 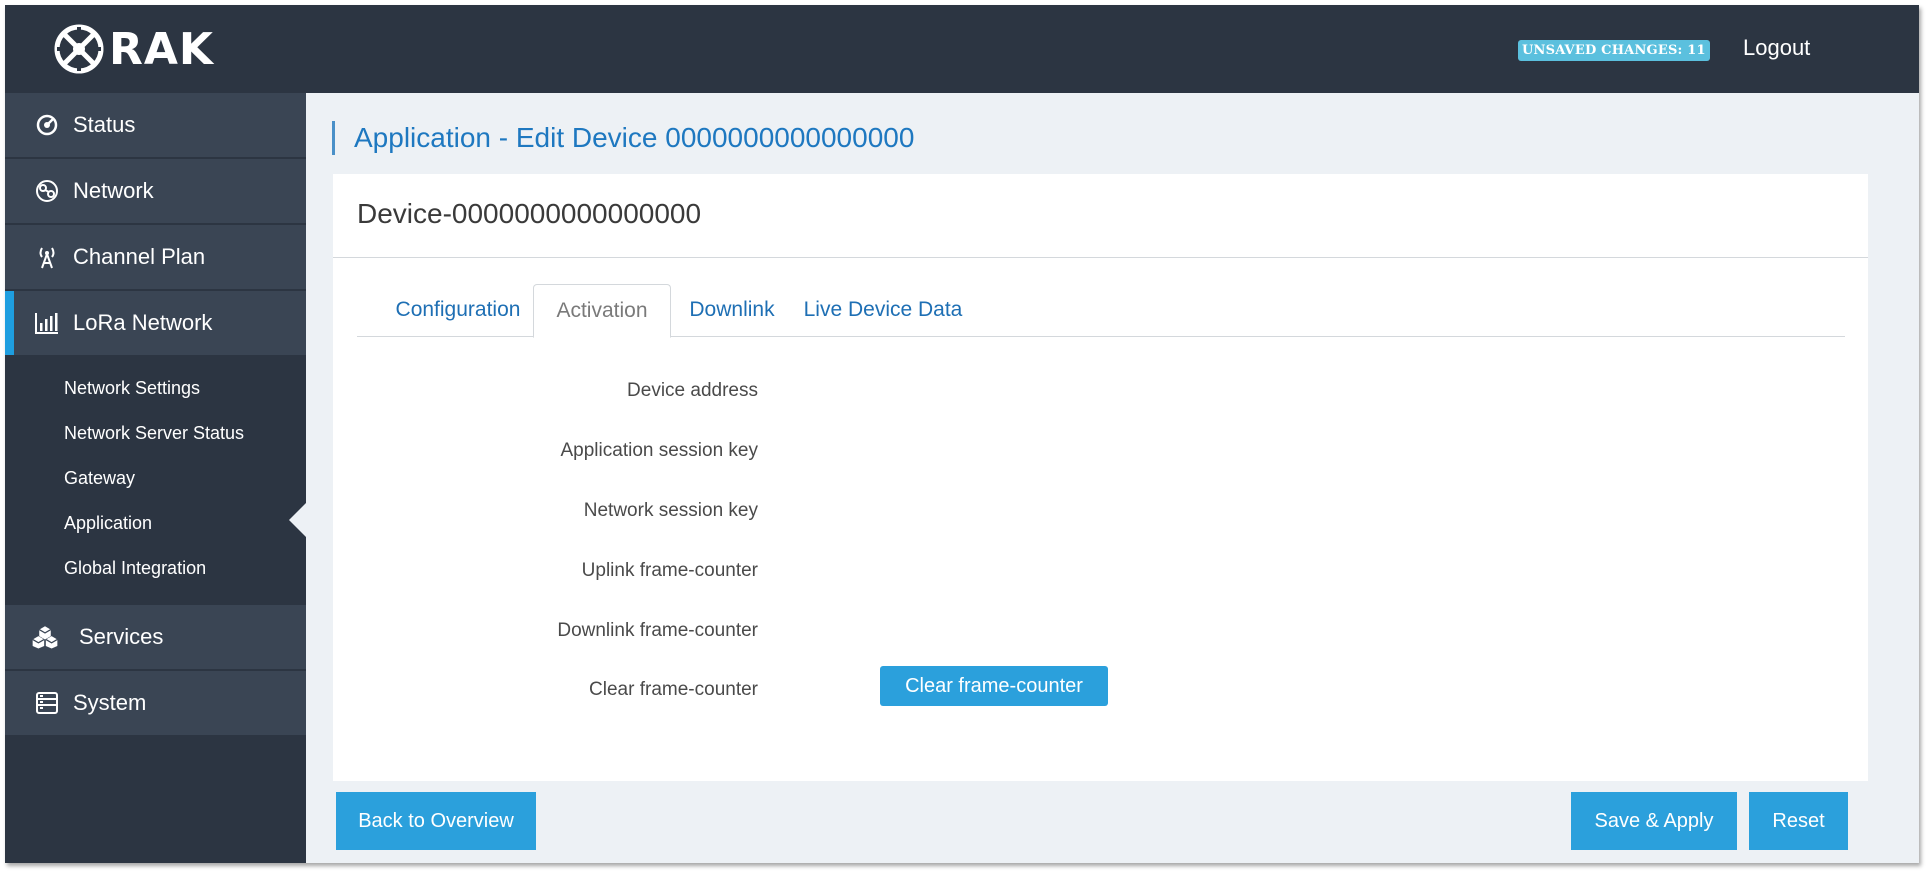 I want to click on top-header: RAK UNSAVED CHANGES: 11 Logout, so click(x=962, y=49).